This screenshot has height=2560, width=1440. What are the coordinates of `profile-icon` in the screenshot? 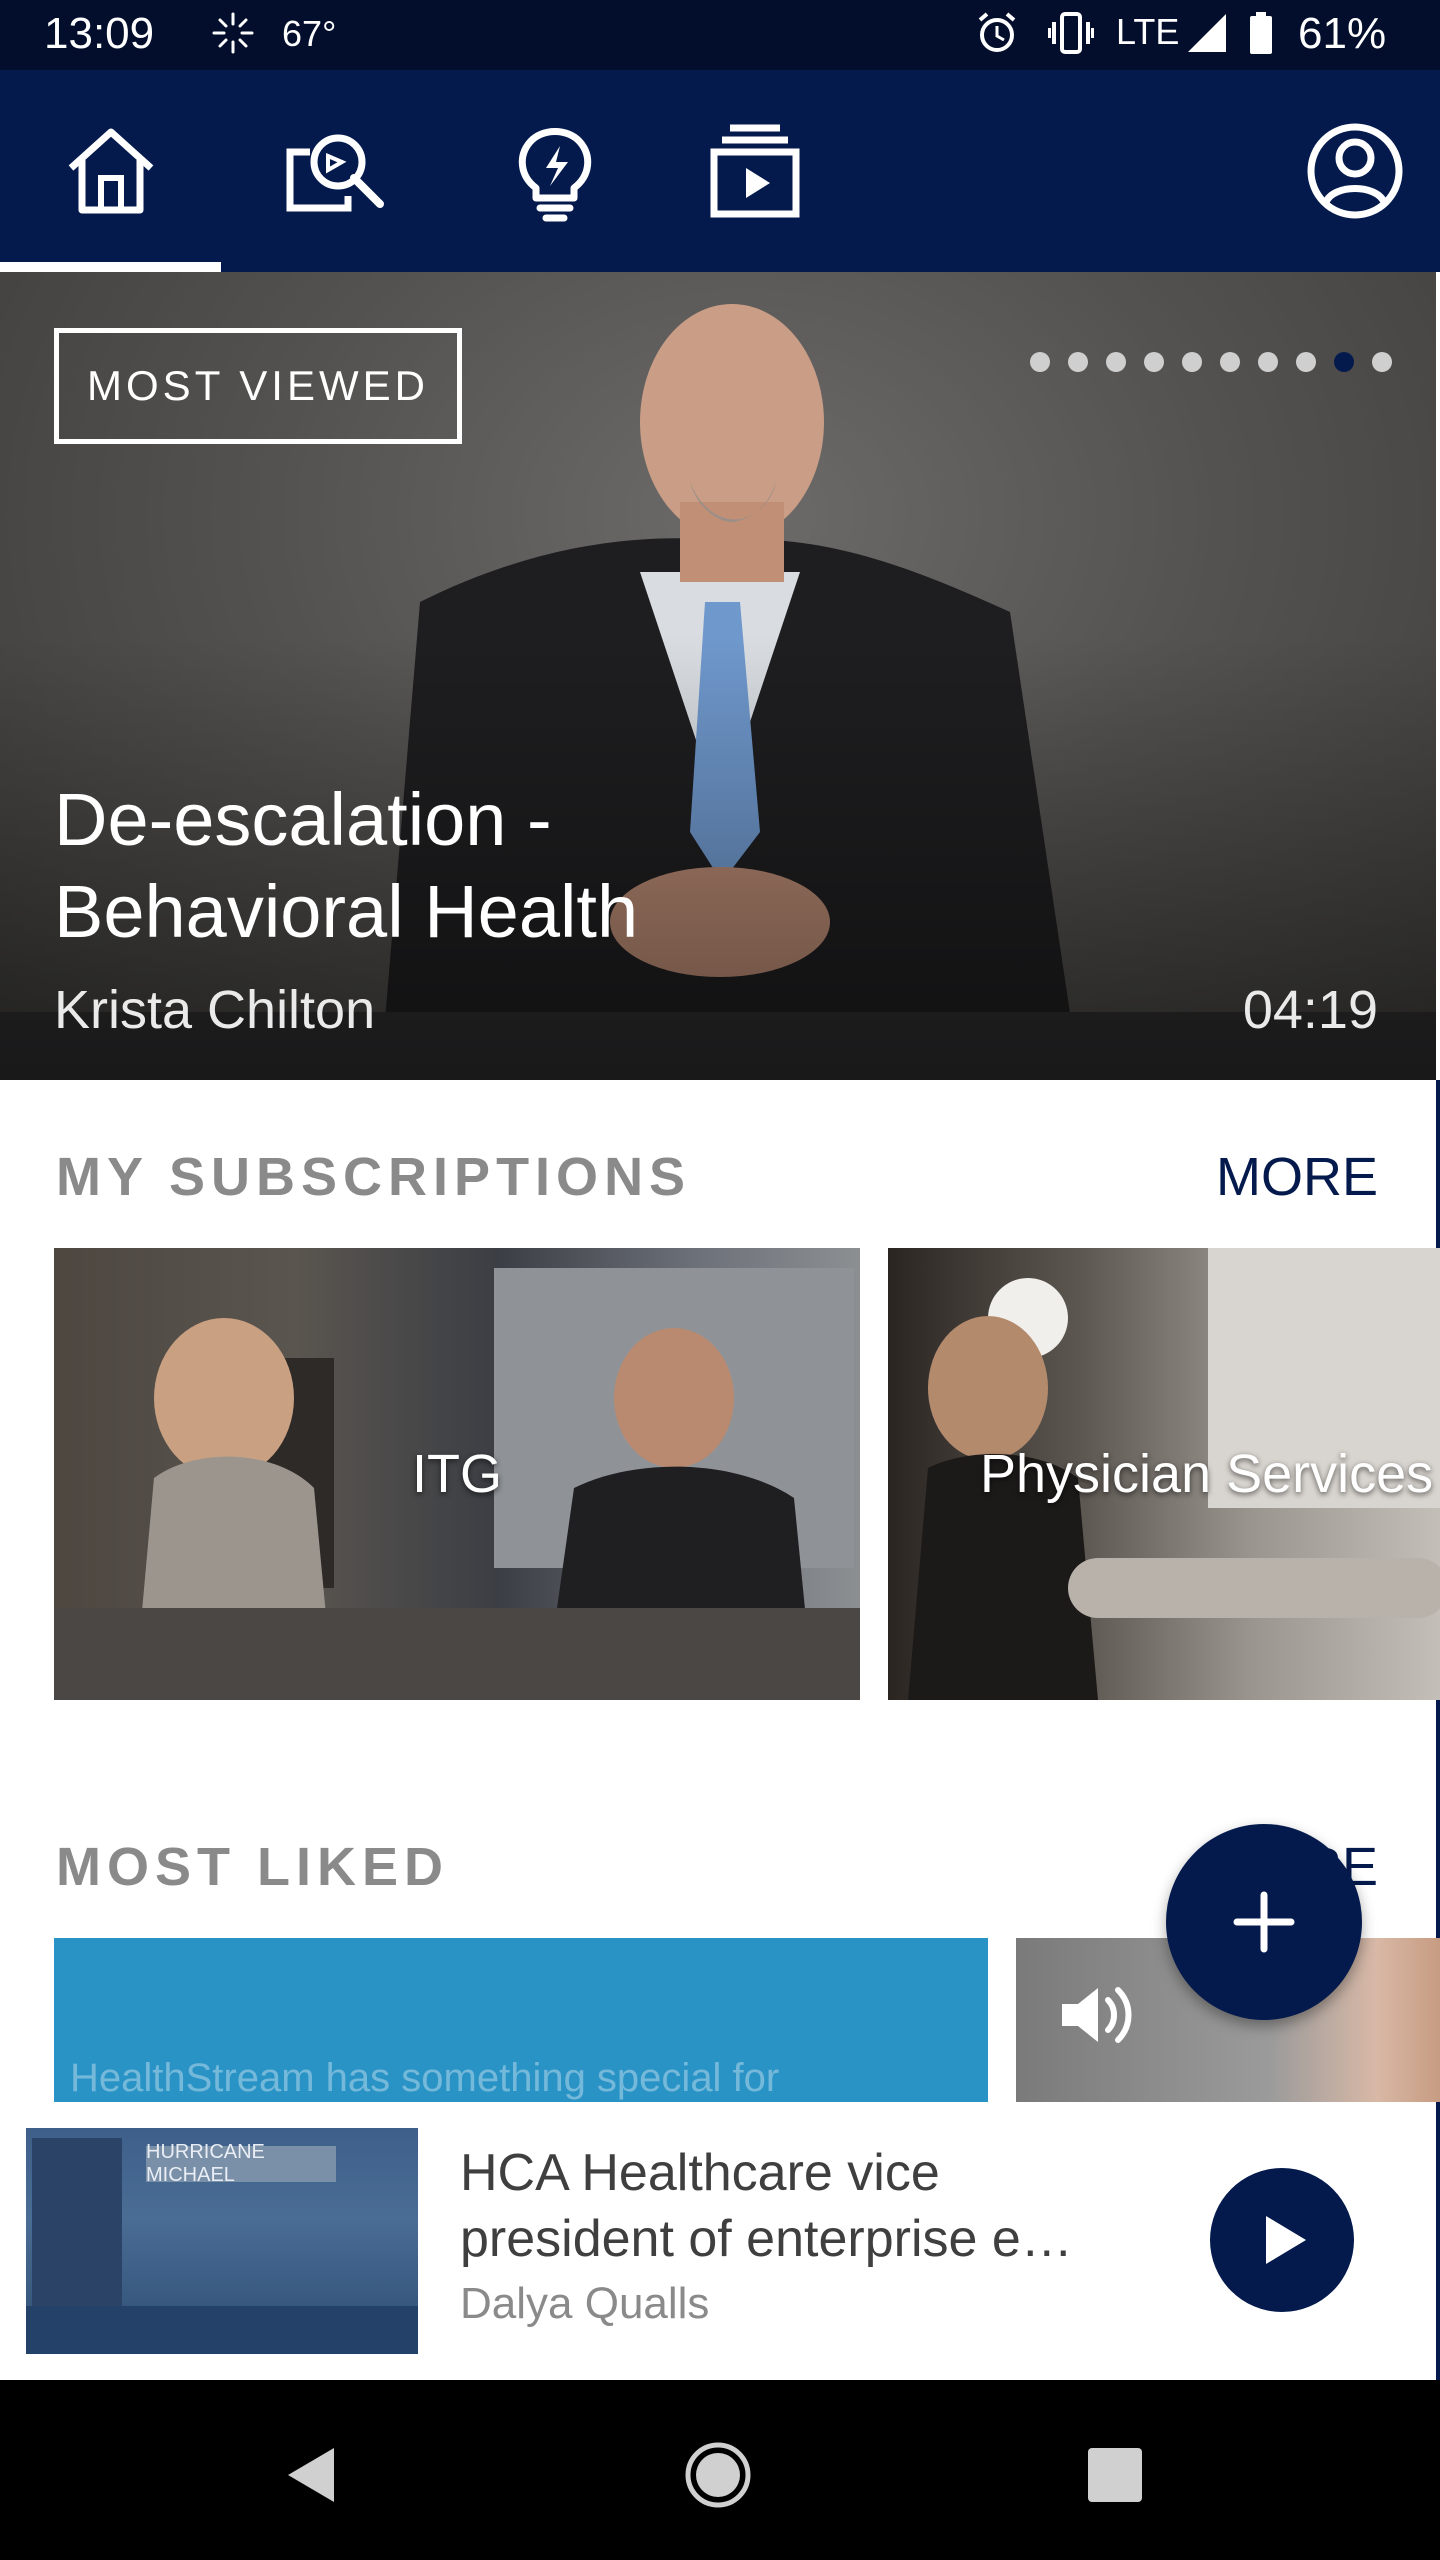 It's located at (1355, 171).